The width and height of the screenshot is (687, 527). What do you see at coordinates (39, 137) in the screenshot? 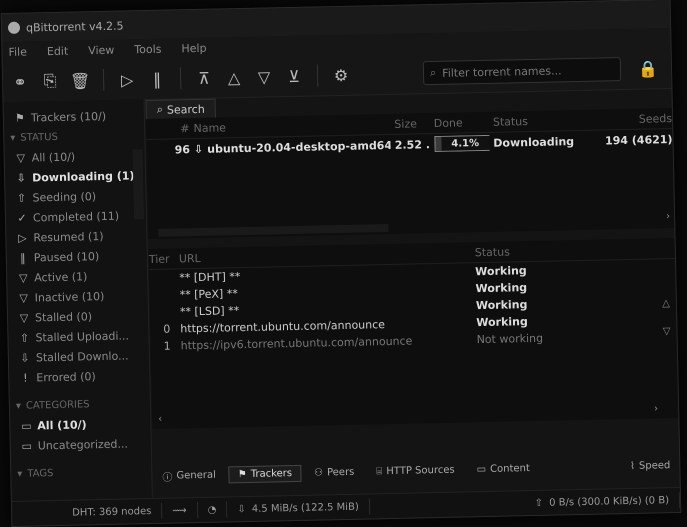
I see `status-section-label: STATUS` at bounding box center [39, 137].